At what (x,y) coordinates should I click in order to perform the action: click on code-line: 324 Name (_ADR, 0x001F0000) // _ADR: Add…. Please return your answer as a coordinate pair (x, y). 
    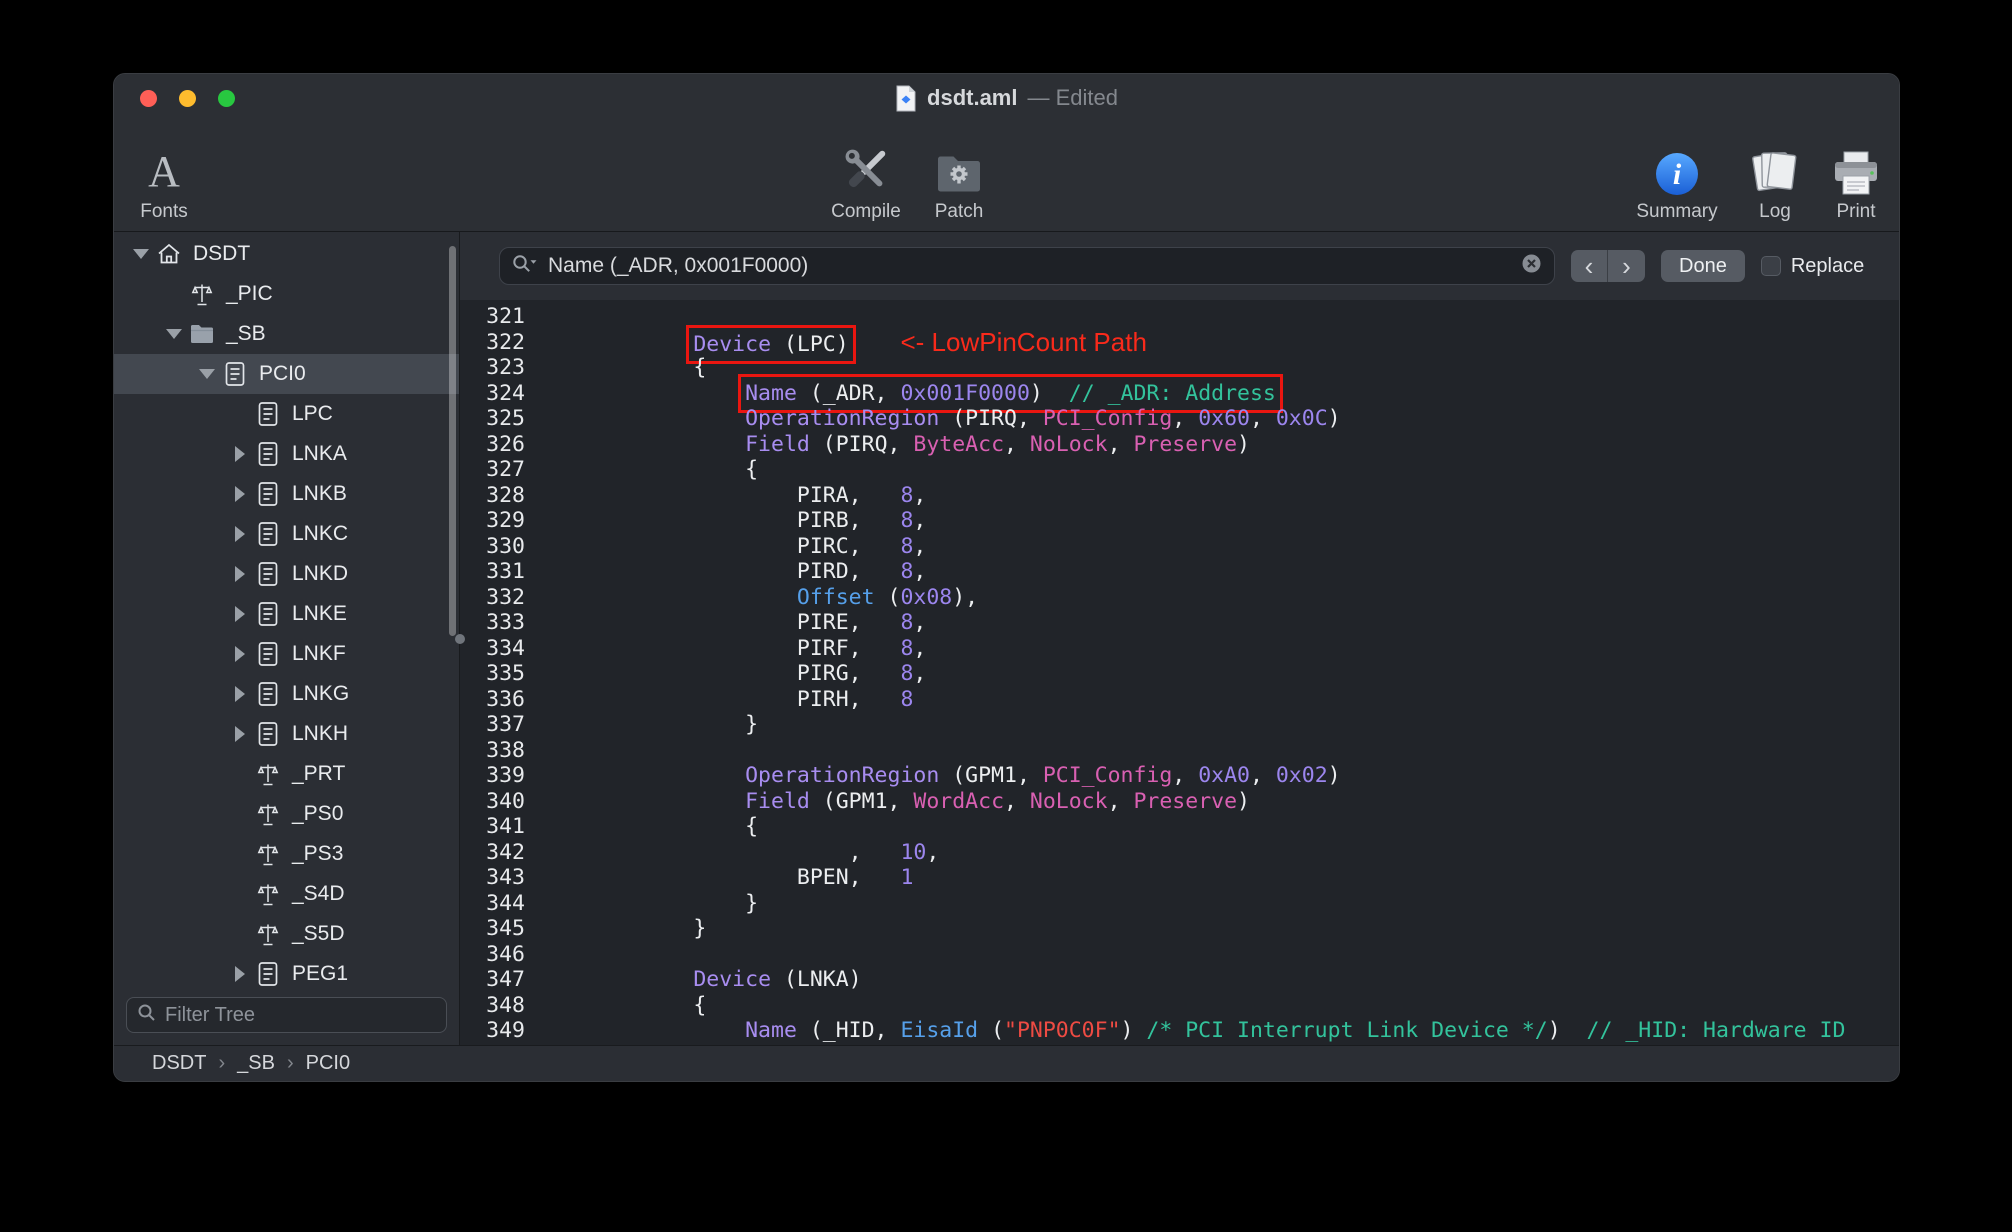
    Looking at the image, I should click on (1179, 393).